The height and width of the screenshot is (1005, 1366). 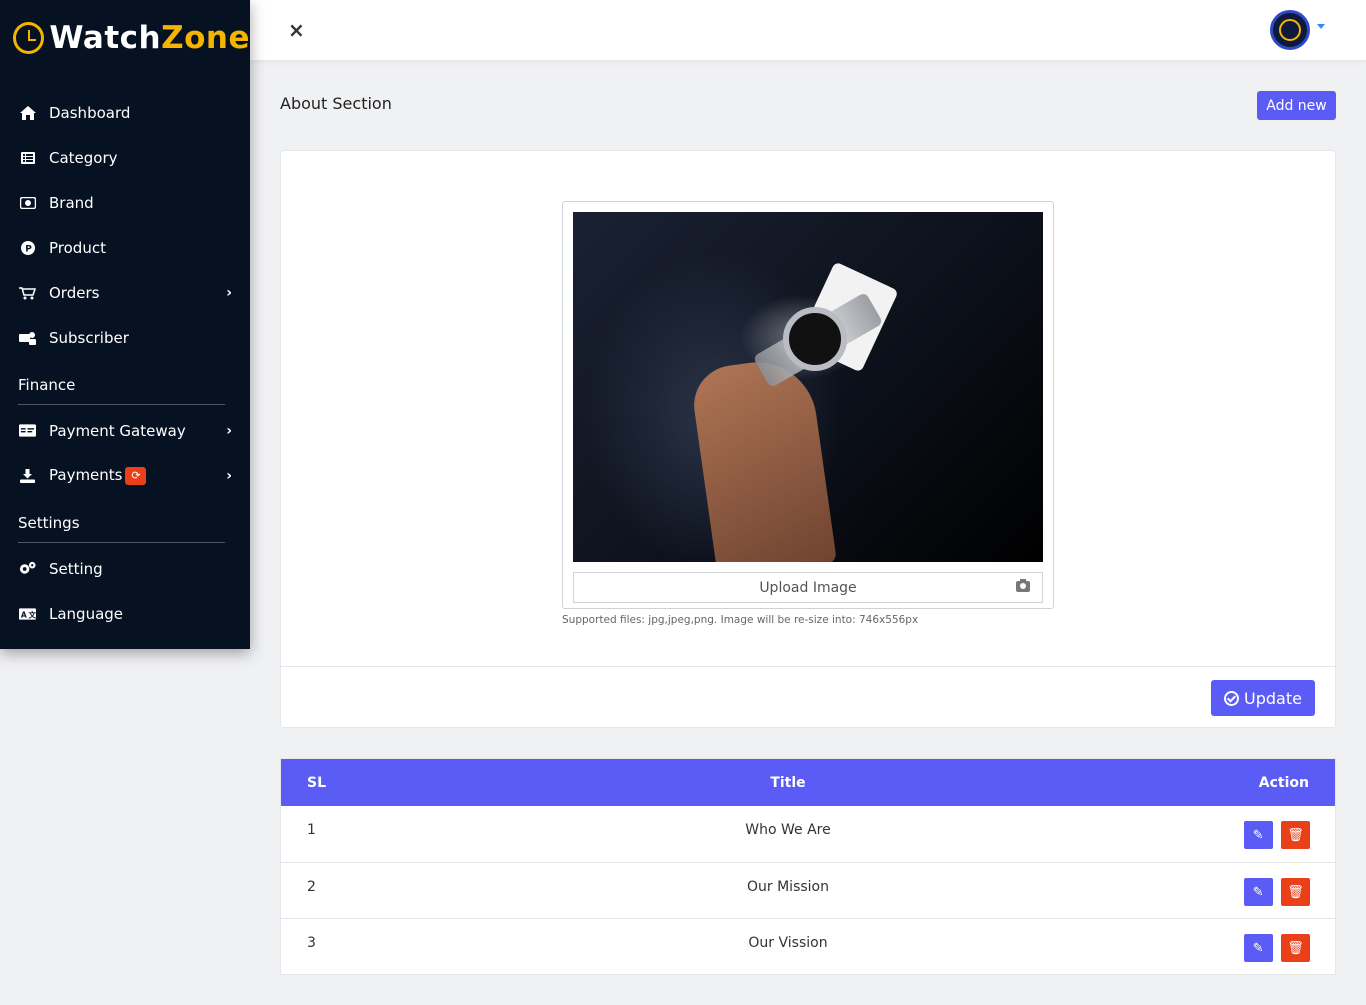 I want to click on update-label: Update, so click(x=1273, y=698).